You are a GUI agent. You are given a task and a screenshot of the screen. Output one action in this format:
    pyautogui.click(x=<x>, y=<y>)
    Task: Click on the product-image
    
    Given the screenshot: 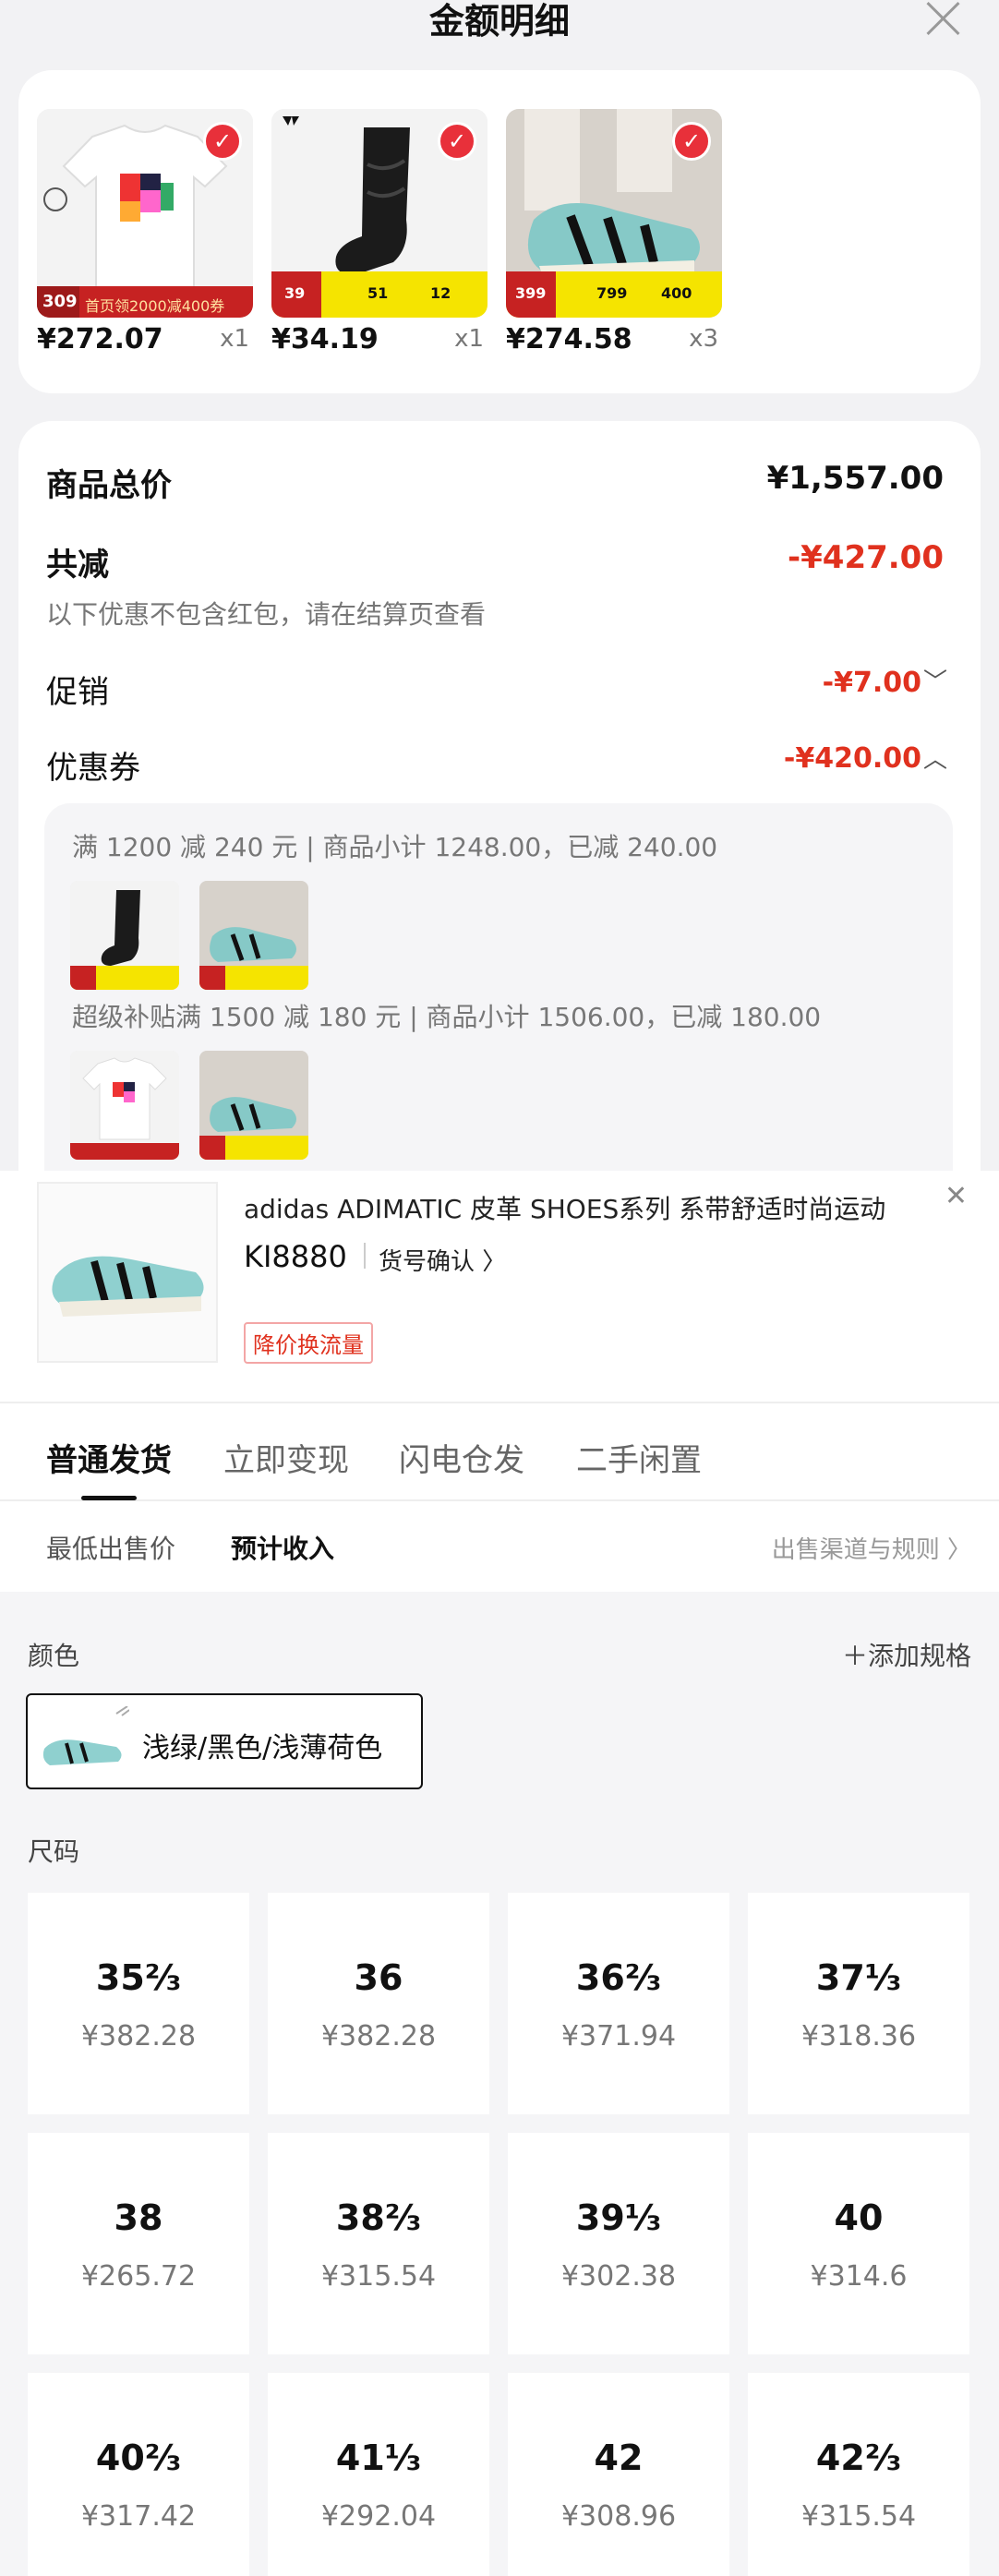 What is the action you would take?
    pyautogui.click(x=128, y=1272)
    